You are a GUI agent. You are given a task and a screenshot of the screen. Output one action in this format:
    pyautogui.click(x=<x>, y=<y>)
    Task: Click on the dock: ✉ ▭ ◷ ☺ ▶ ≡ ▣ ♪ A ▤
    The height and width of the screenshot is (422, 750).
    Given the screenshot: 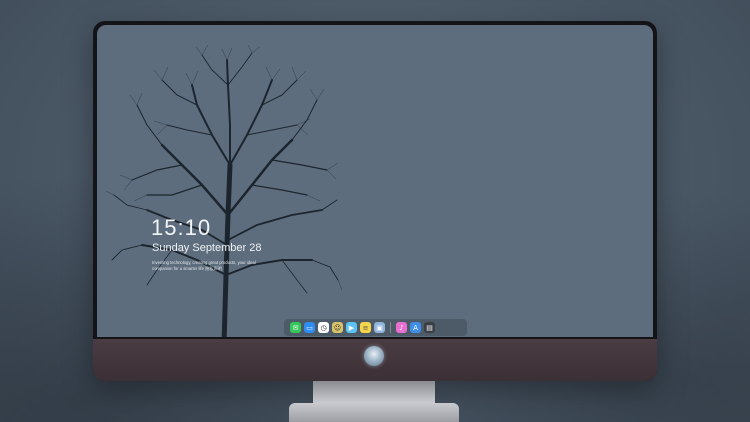 What is the action you would take?
    pyautogui.click(x=375, y=327)
    